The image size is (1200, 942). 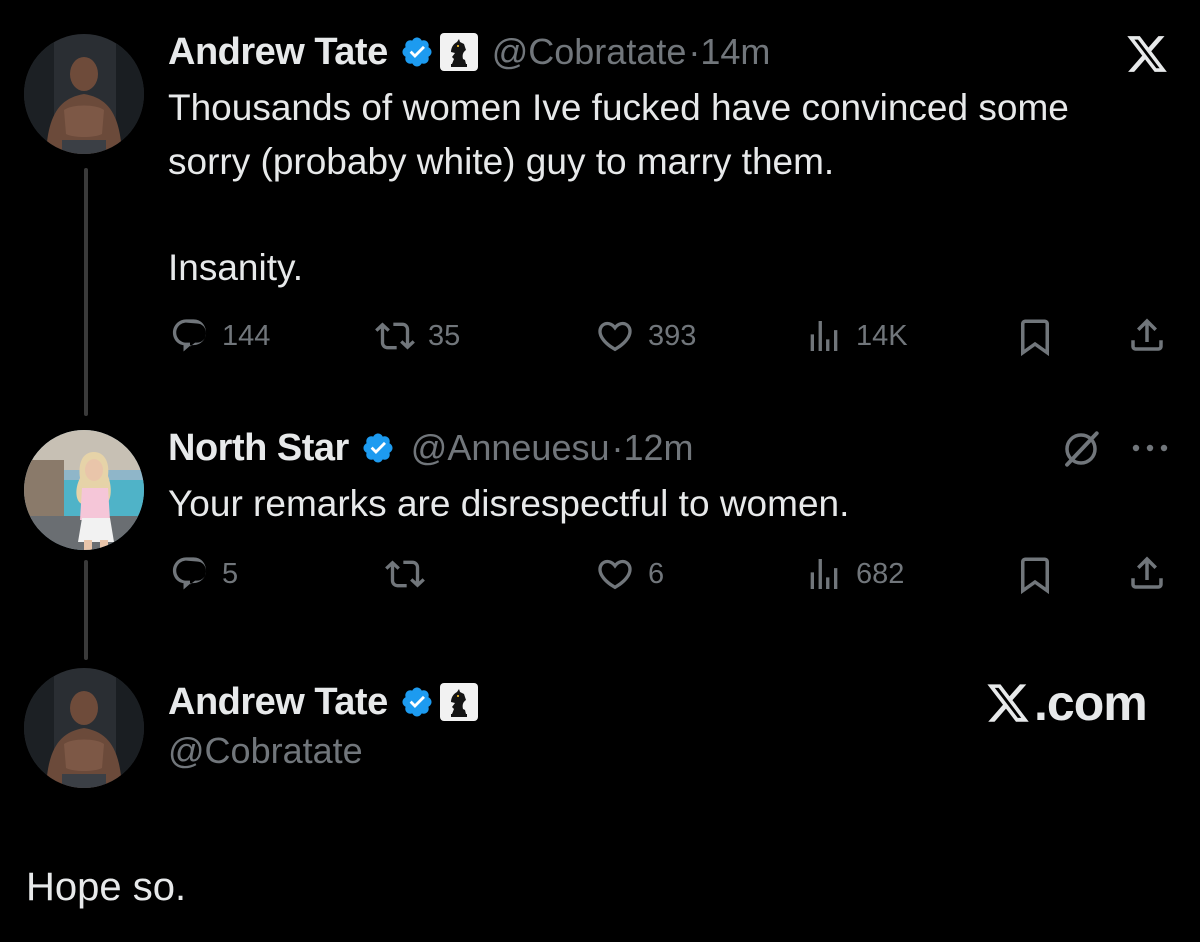 I want to click on tweet2-reply-button: 5, so click(x=204, y=574).